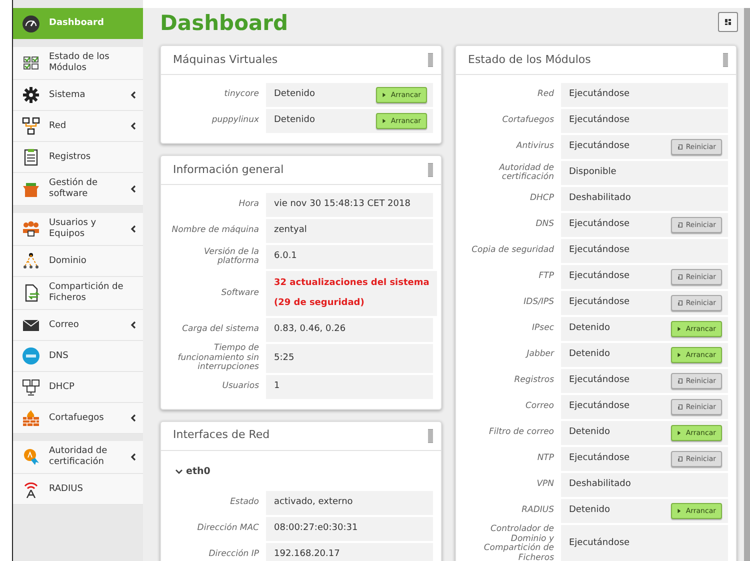 Image resolution: width=750 pixels, height=561 pixels. Describe the element at coordinates (545, 485) in the screenshot. I see `row-label: VPN` at that location.